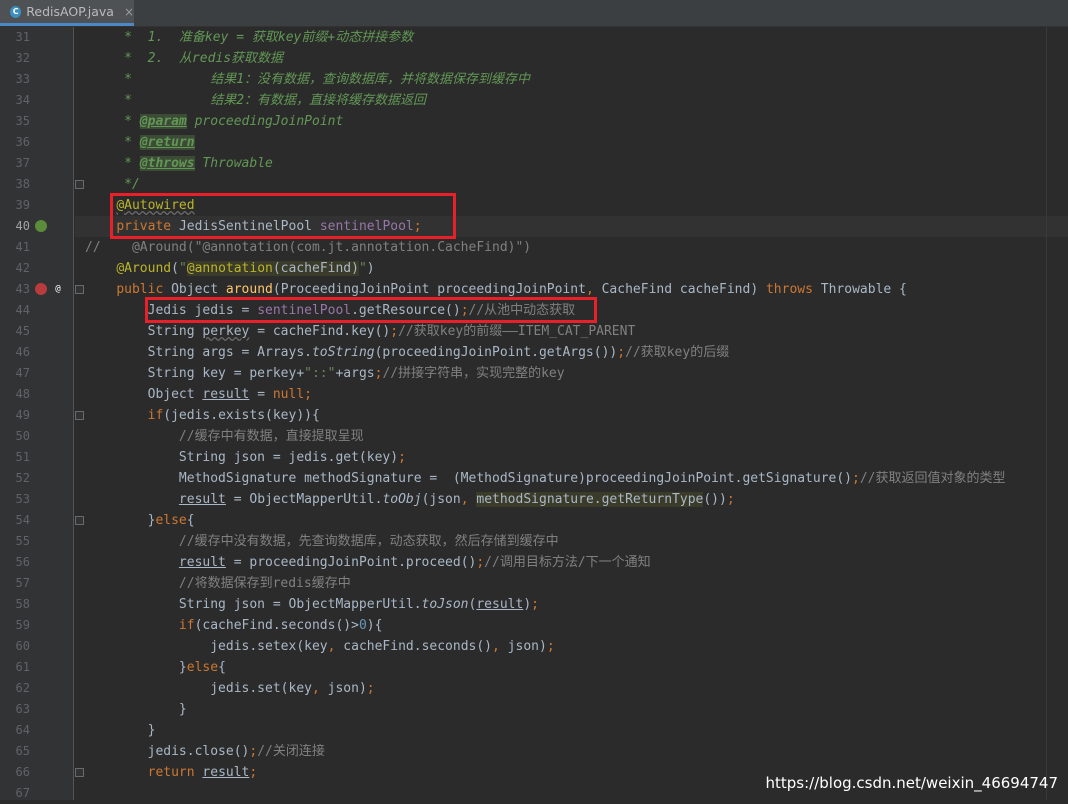 The image size is (1068, 804). I want to click on code-token: toString, so click(343, 352).